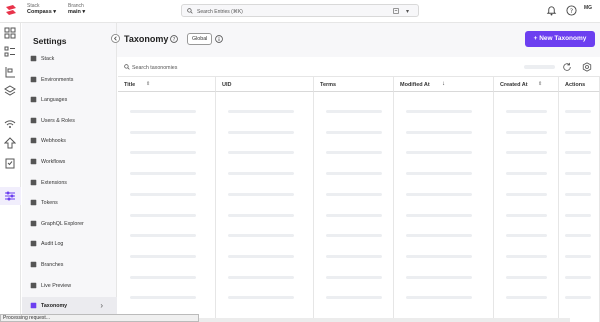 Image resolution: width=600 pixels, height=322 pixels. What do you see at coordinates (11, 10) in the screenshot?
I see `app-logo-icon` at bounding box center [11, 10].